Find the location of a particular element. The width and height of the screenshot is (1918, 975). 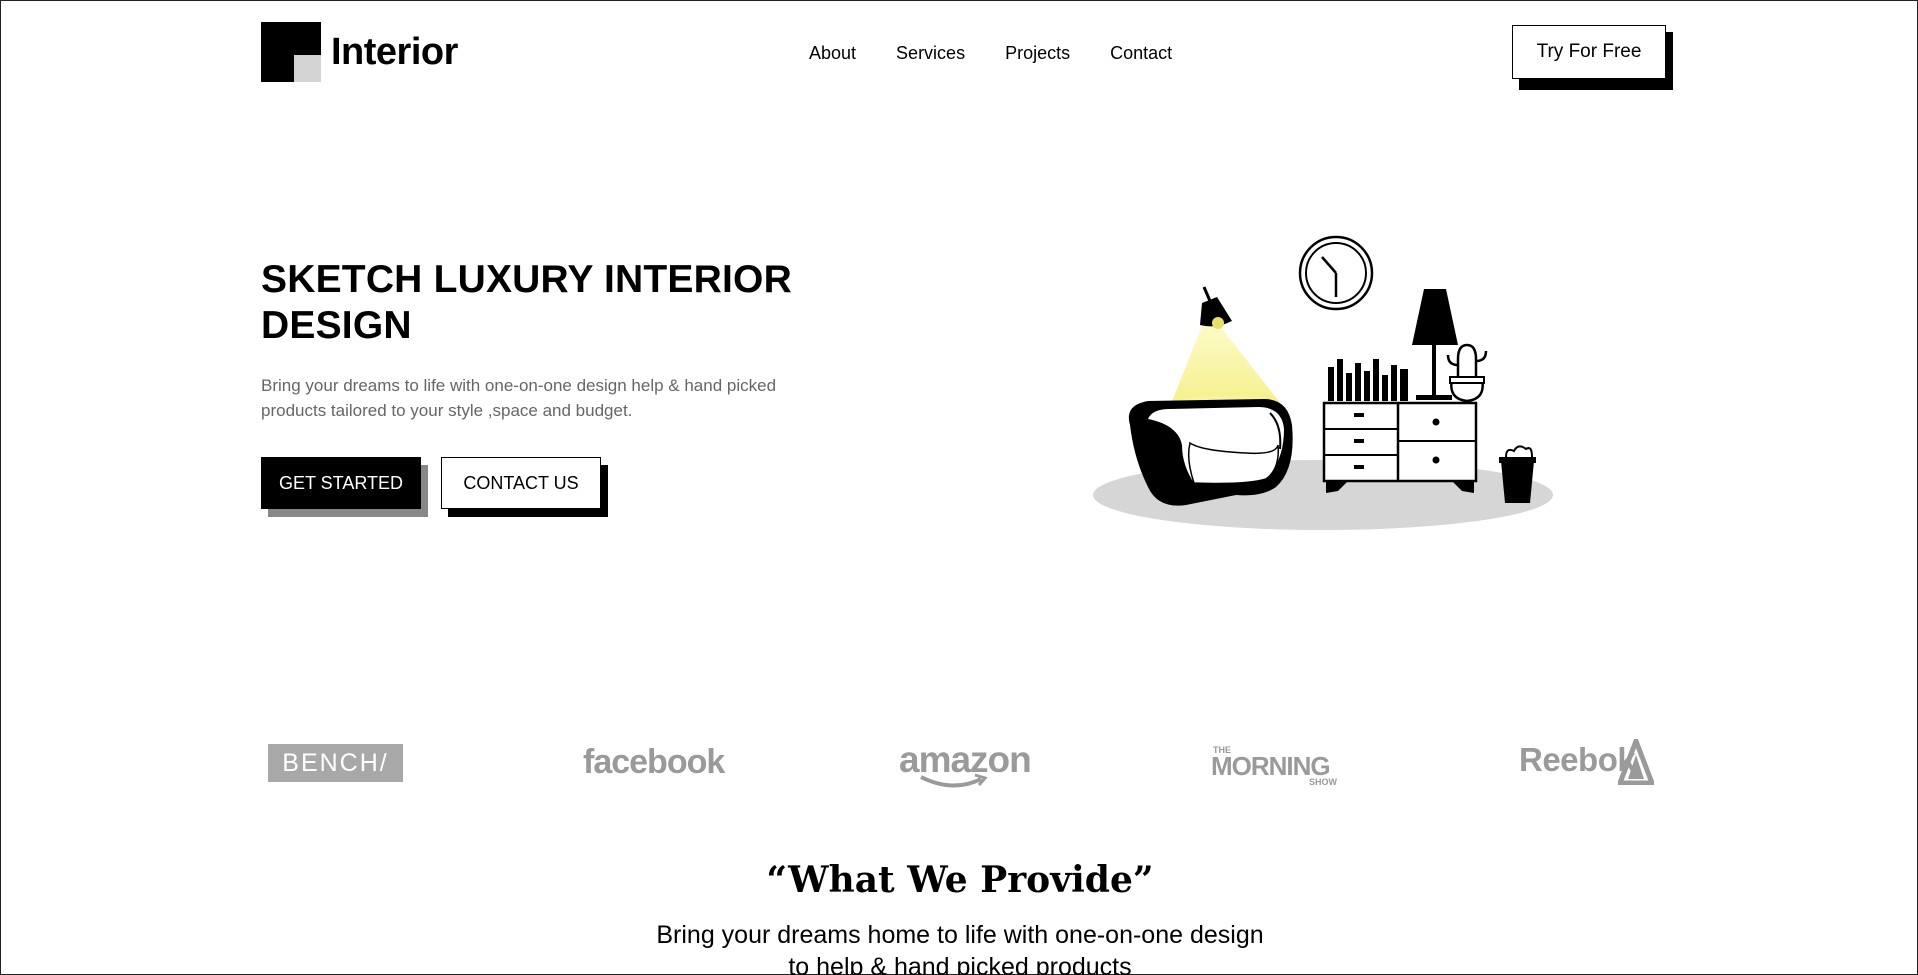

logo-mark-icon is located at coordinates (291, 52).